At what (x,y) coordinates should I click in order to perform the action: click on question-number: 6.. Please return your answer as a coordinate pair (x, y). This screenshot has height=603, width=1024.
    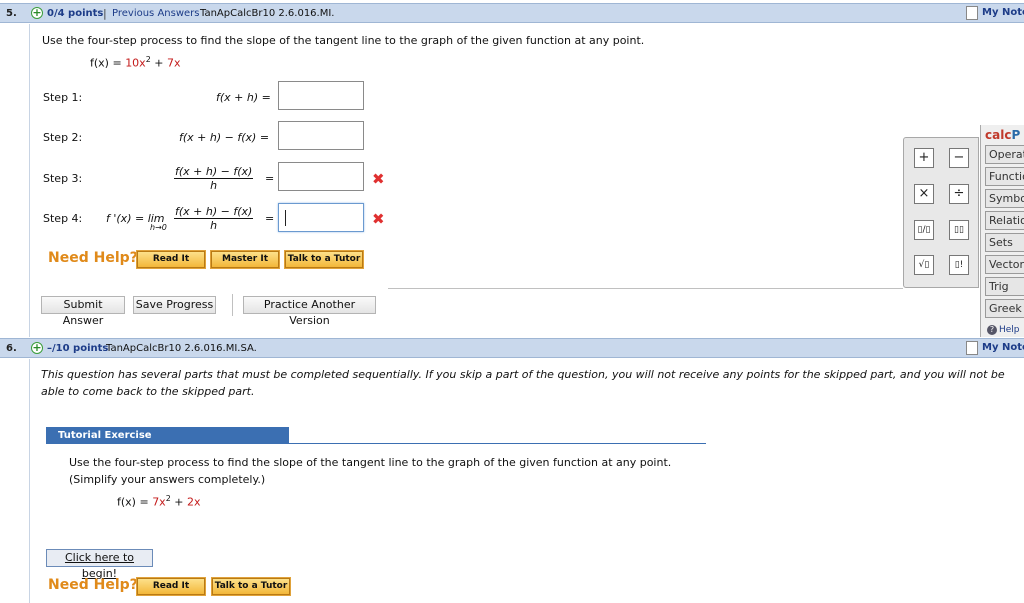
    Looking at the image, I should click on (11, 348).